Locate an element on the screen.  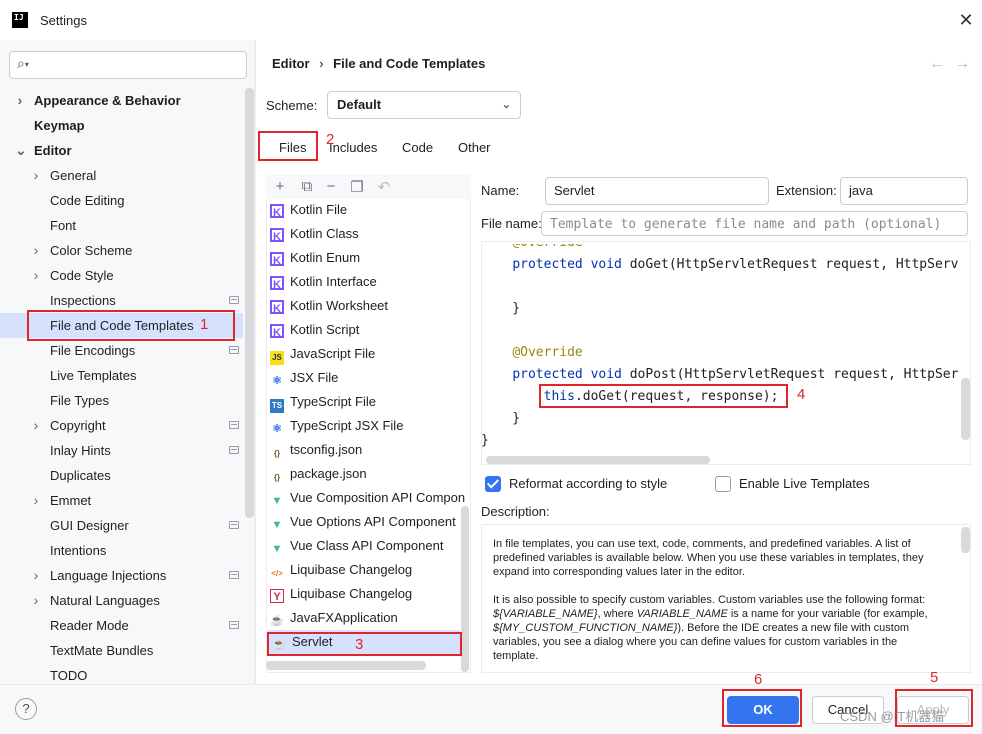
sidebar-item-label: TextMate Bundles is located at coordinates (102, 650).